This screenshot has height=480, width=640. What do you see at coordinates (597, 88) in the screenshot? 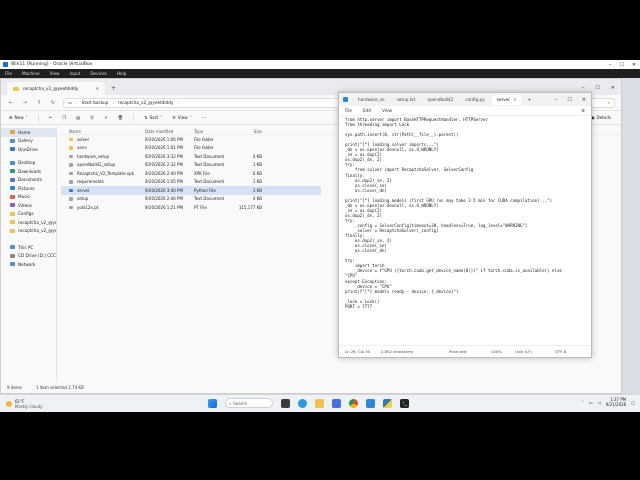
I see `explorer-maximize-icon: ☐` at bounding box center [597, 88].